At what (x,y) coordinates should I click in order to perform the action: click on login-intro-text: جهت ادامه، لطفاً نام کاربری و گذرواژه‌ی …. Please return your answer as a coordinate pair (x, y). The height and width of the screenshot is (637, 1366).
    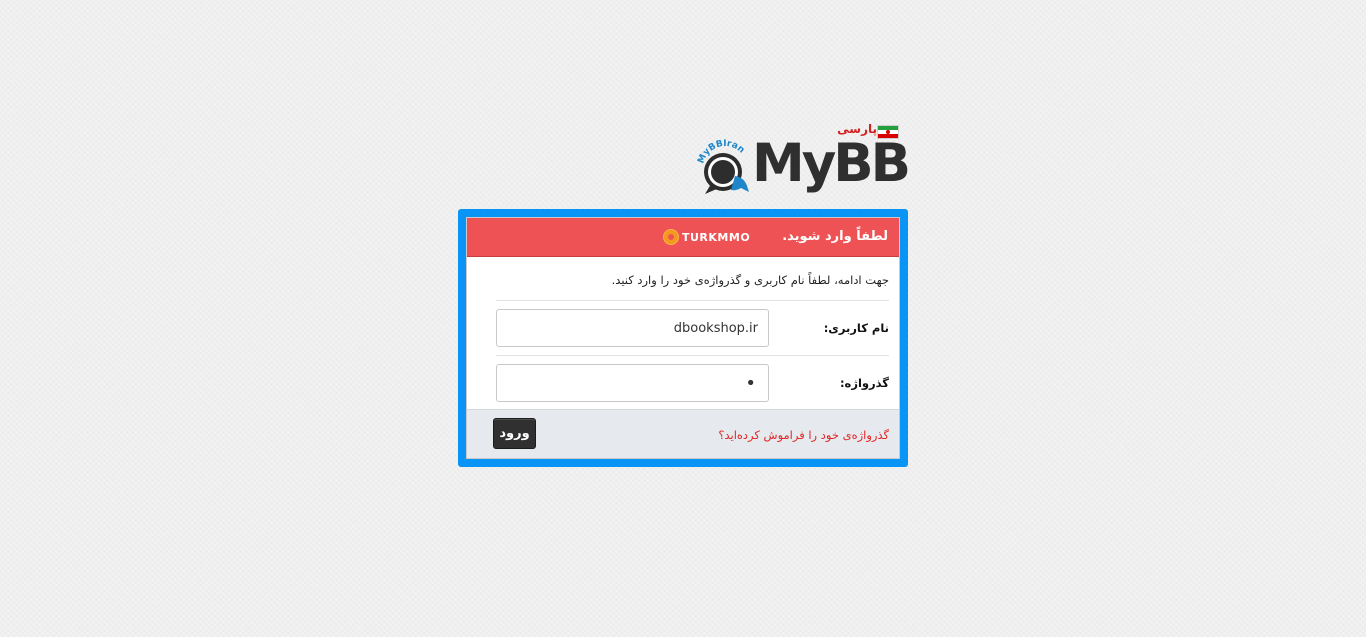
    Looking at the image, I should click on (750, 280).